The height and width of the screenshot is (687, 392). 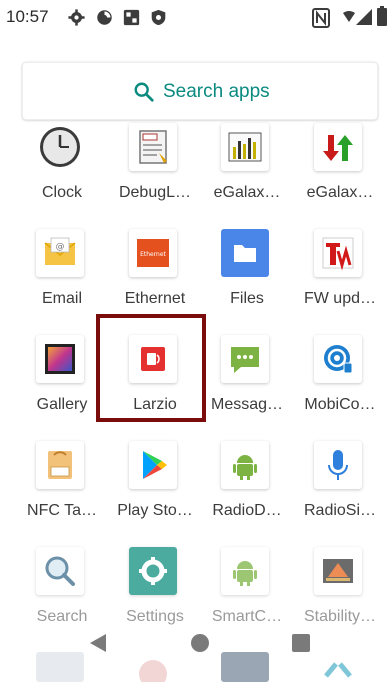 I want to click on app-label: Gallery, so click(x=62, y=404).